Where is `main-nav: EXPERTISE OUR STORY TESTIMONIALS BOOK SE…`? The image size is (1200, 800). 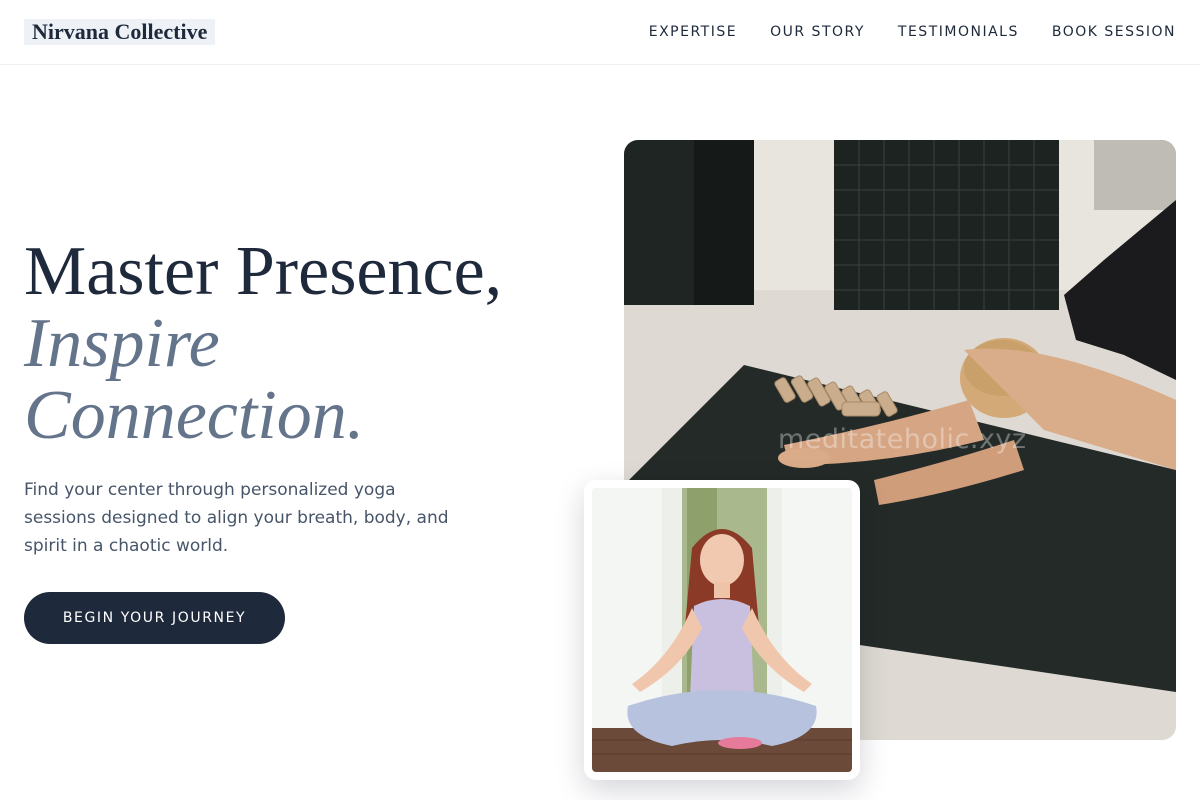
main-nav: EXPERTISE OUR STORY TESTIMONIALS BOOK SE… is located at coordinates (912, 32).